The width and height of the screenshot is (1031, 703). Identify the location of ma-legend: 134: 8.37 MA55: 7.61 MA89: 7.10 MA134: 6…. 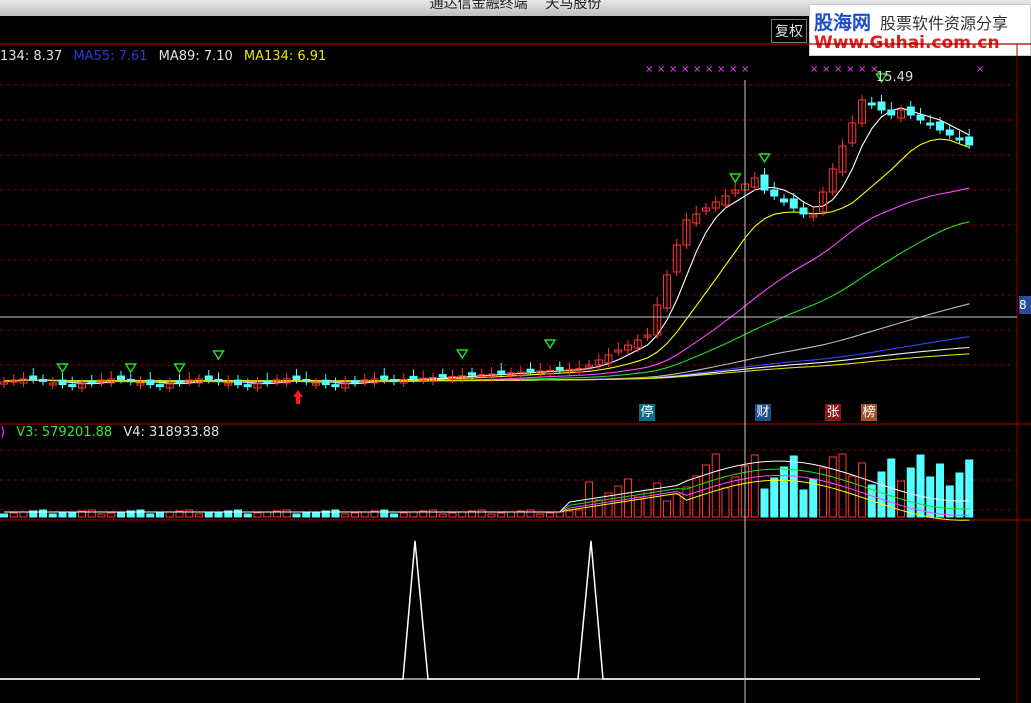
(166, 56).